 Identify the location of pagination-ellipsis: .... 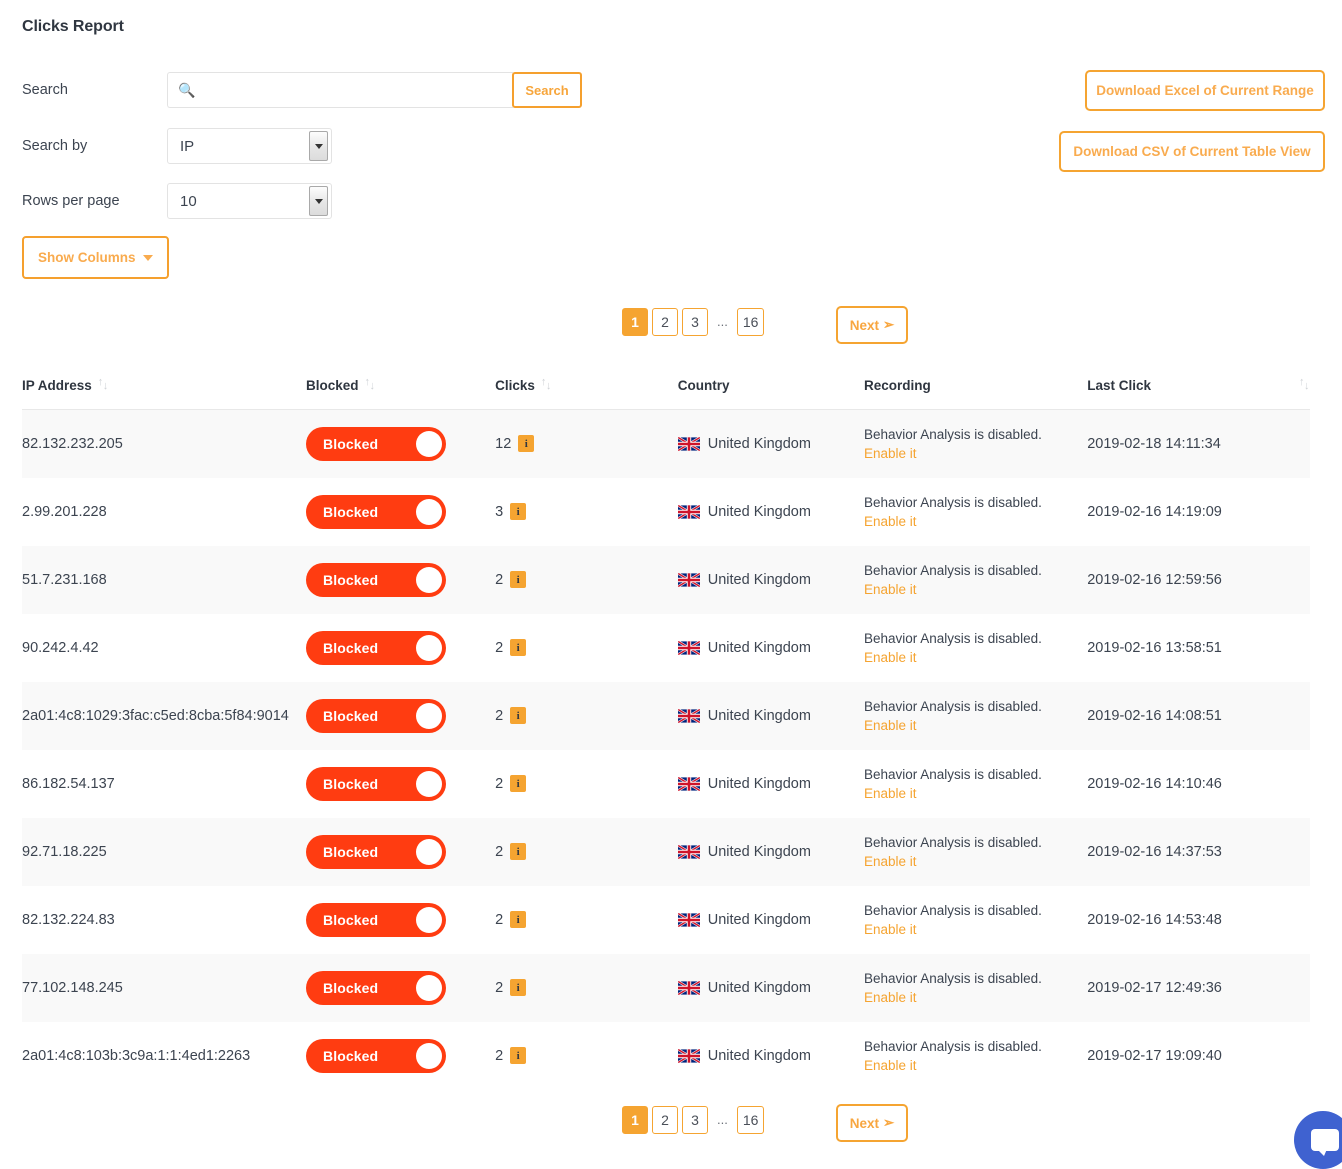
(722, 1119).